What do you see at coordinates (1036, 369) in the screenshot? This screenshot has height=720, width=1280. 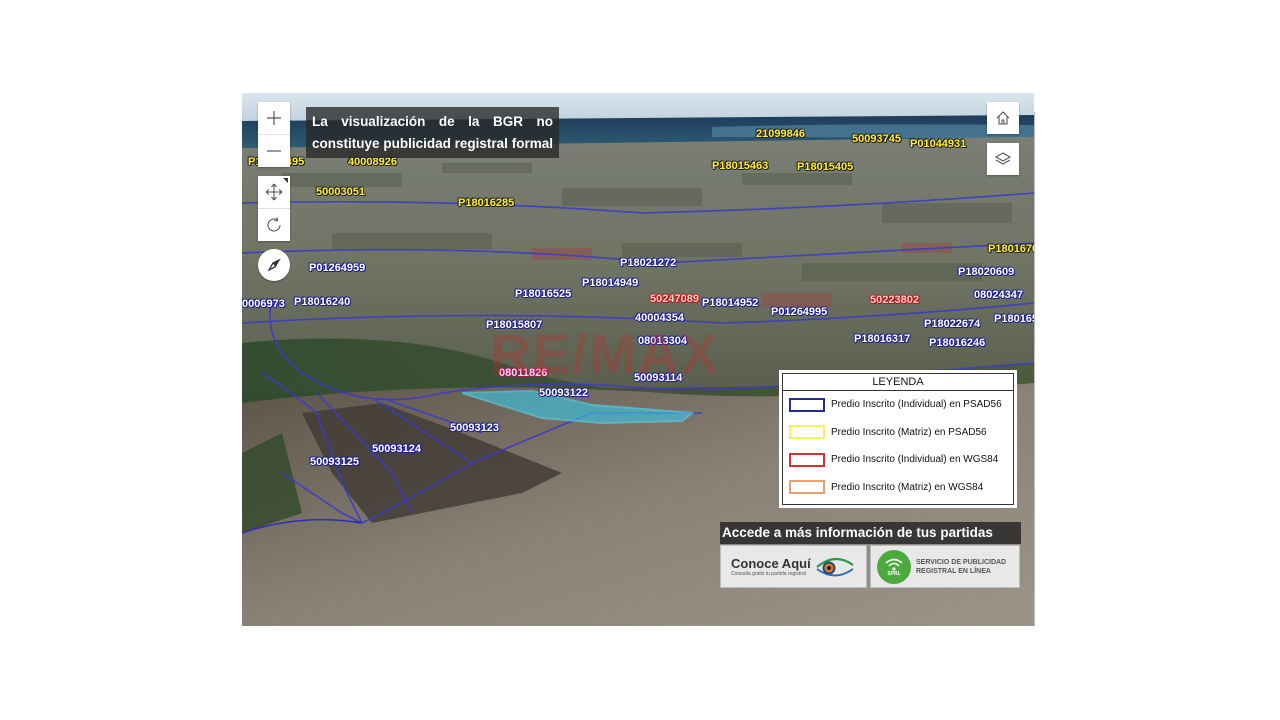 I see `scrollbar-edge` at bounding box center [1036, 369].